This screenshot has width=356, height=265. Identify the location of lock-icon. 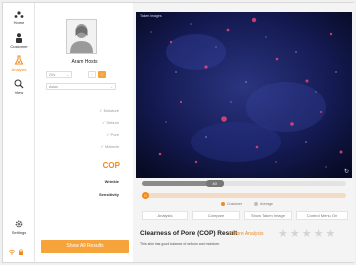
(21, 252).